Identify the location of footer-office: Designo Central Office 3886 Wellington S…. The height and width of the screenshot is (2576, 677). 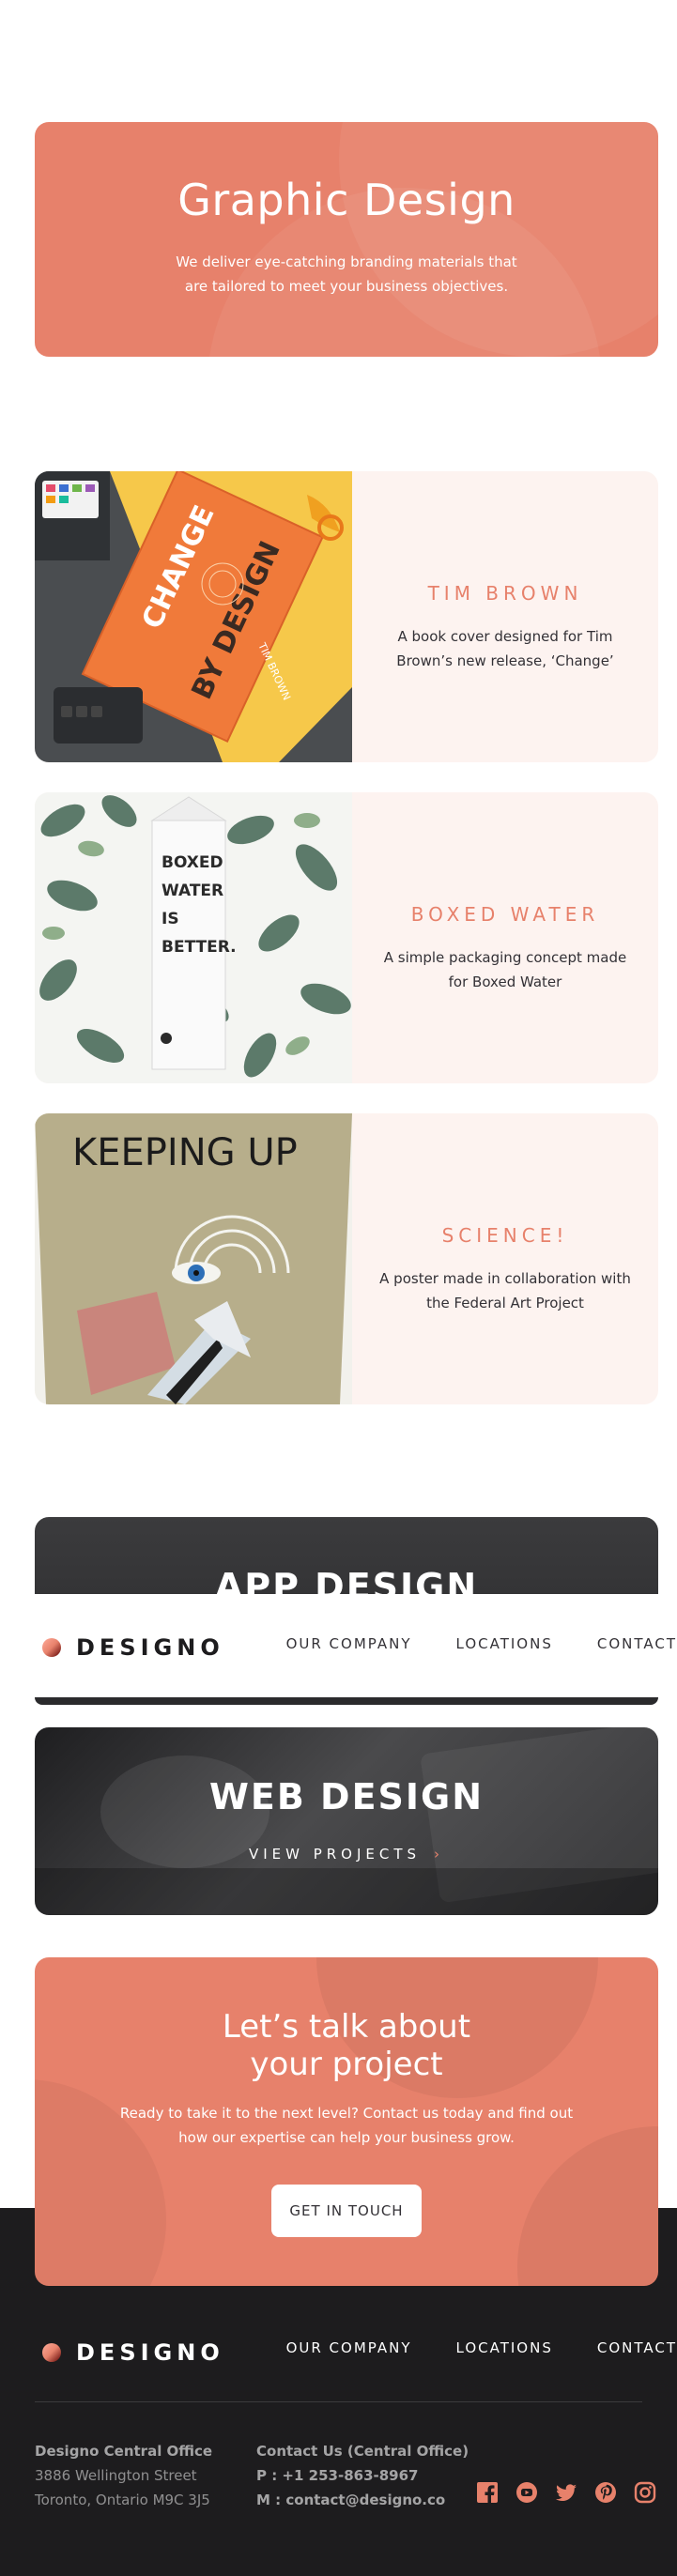
(124, 2475).